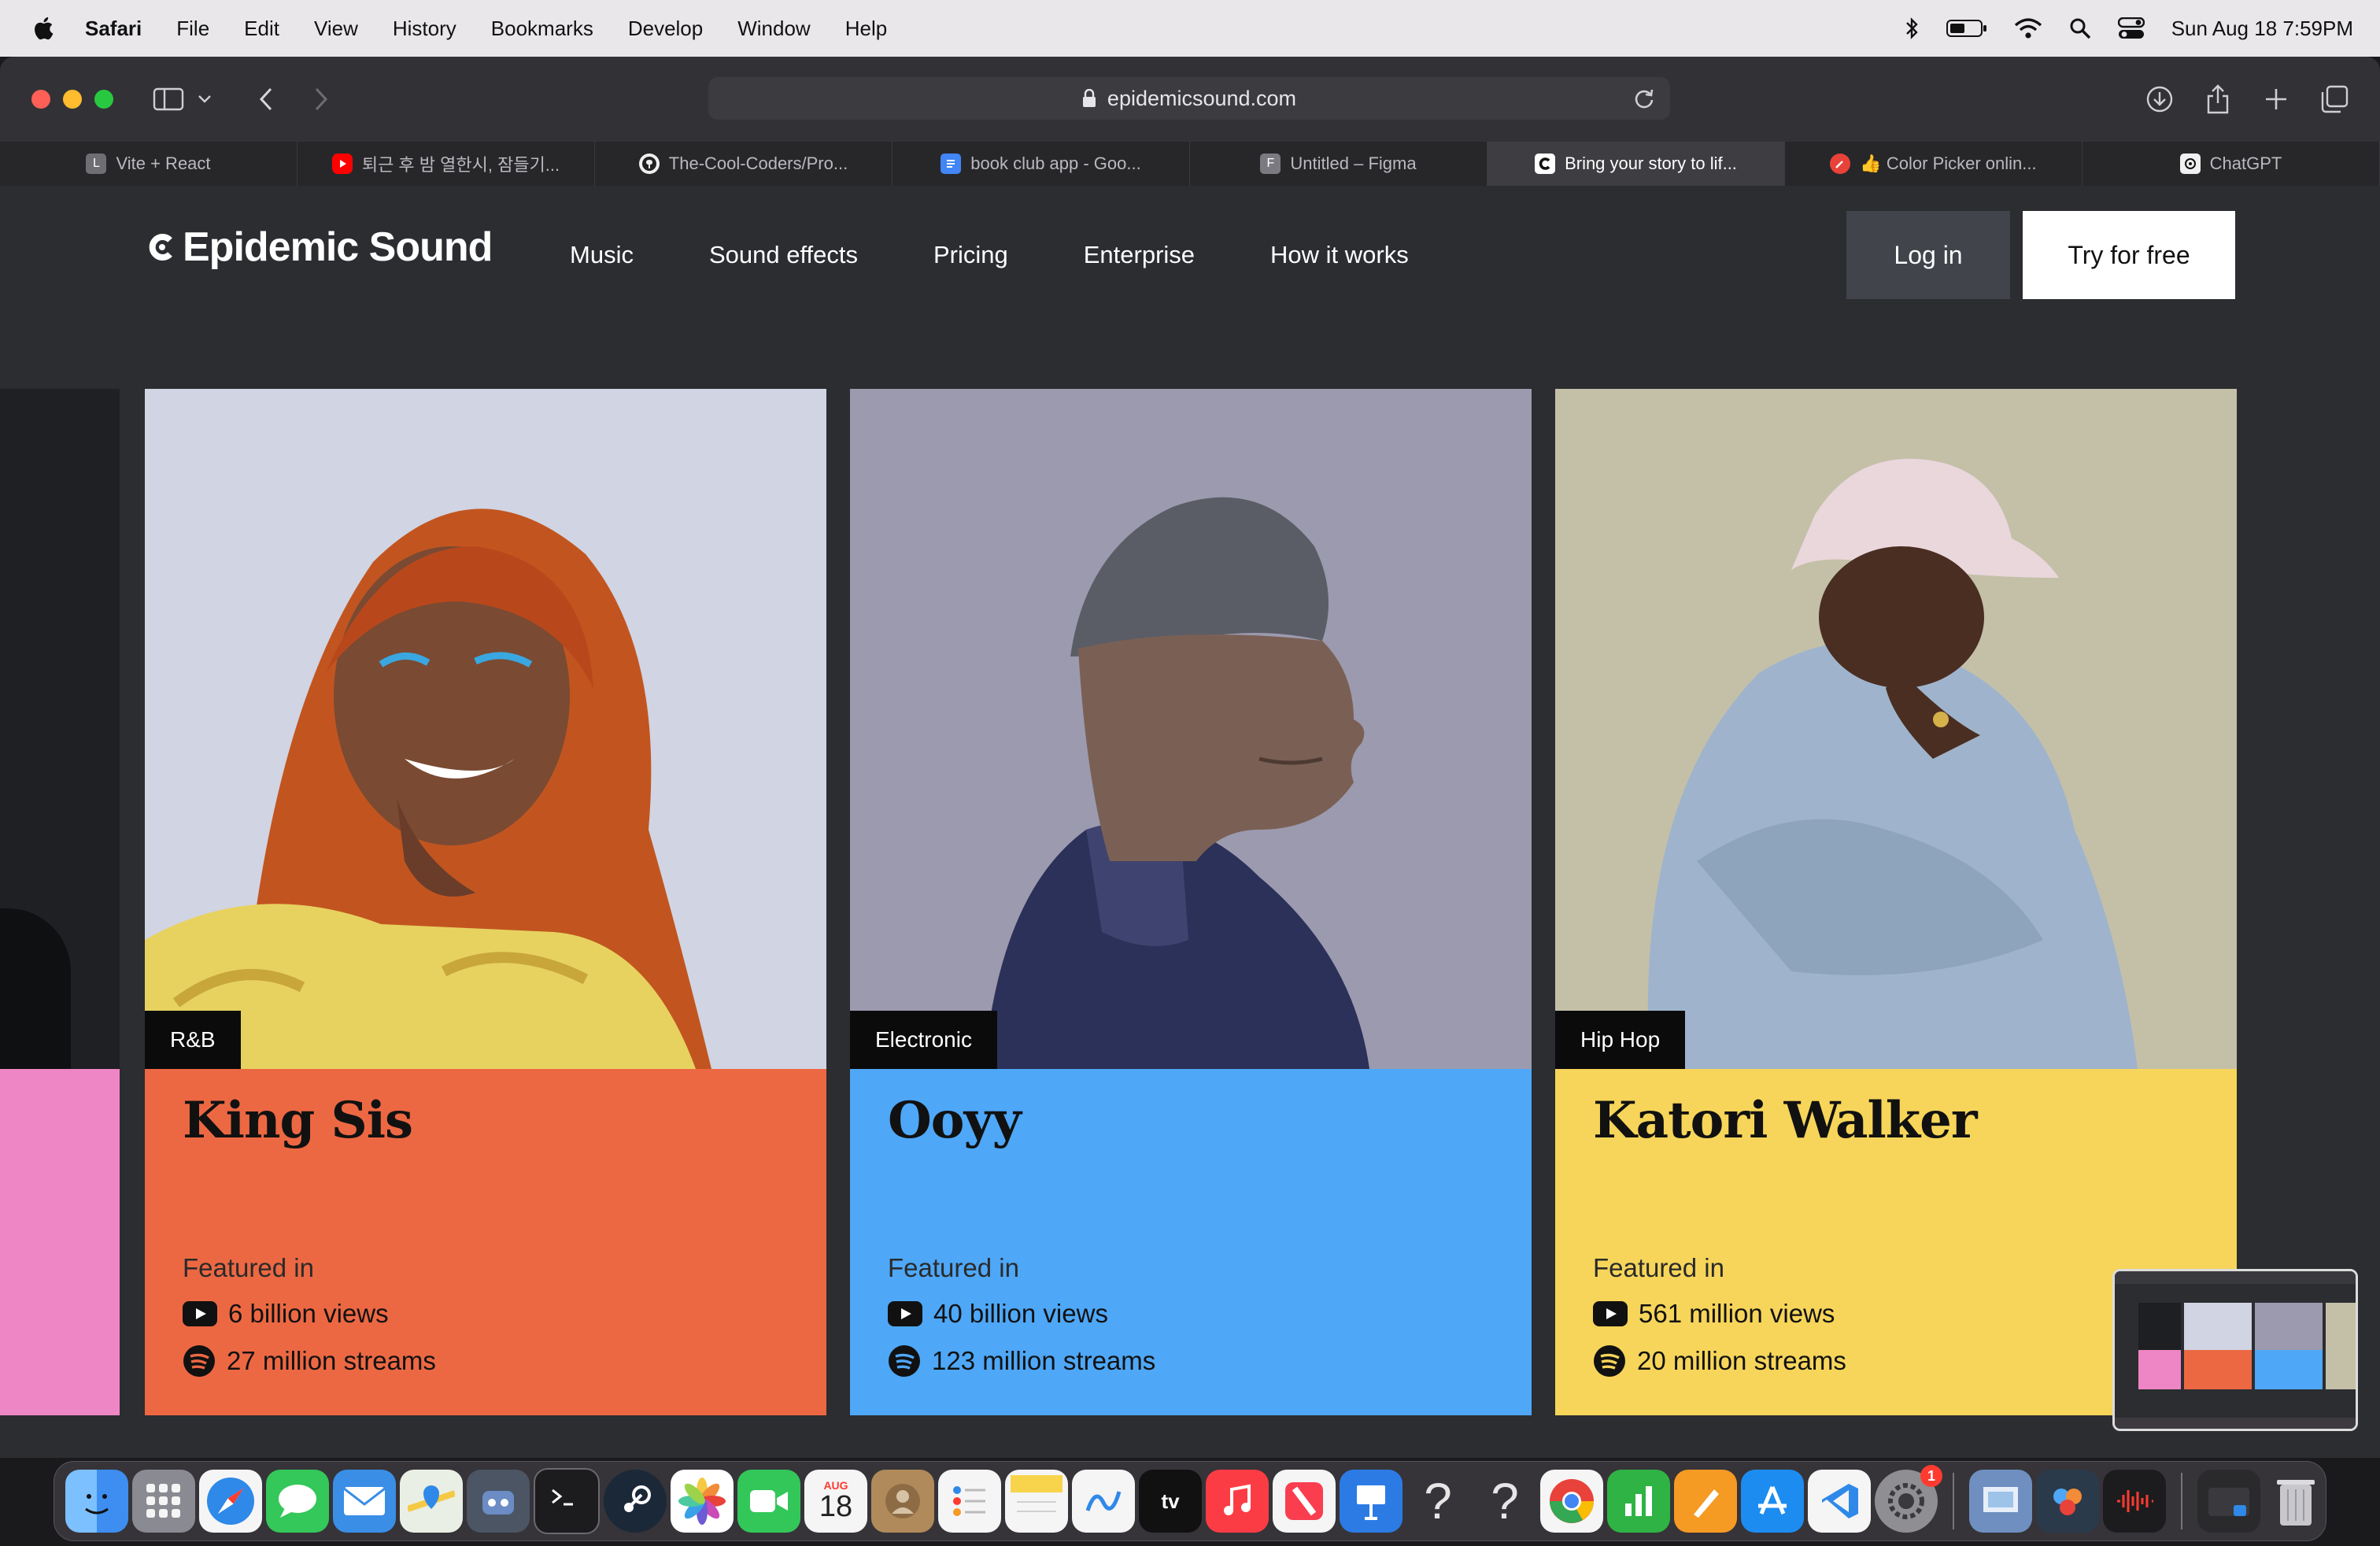  What do you see at coordinates (168, 99) in the screenshot?
I see `sidebar-toggle-icon` at bounding box center [168, 99].